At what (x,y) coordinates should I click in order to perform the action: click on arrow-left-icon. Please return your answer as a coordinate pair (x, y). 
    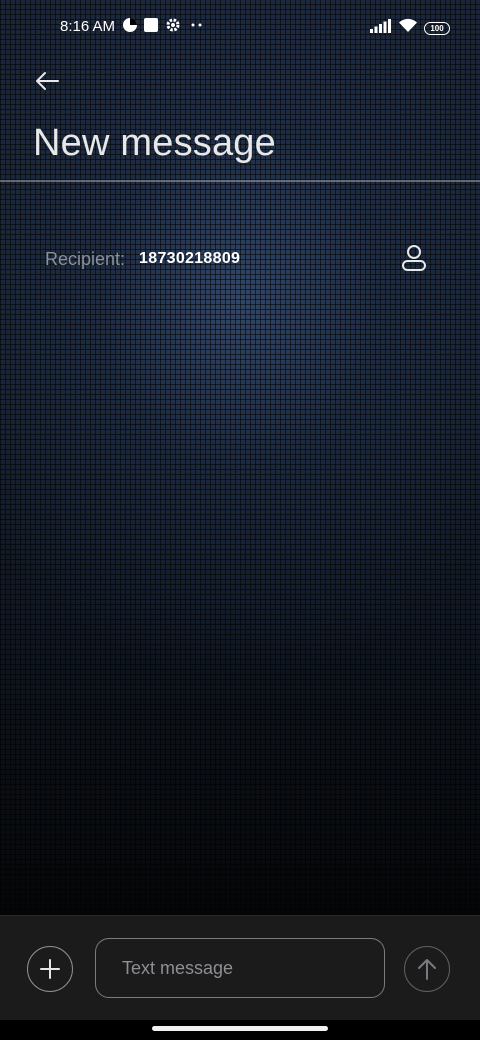
    Looking at the image, I should click on (47, 81).